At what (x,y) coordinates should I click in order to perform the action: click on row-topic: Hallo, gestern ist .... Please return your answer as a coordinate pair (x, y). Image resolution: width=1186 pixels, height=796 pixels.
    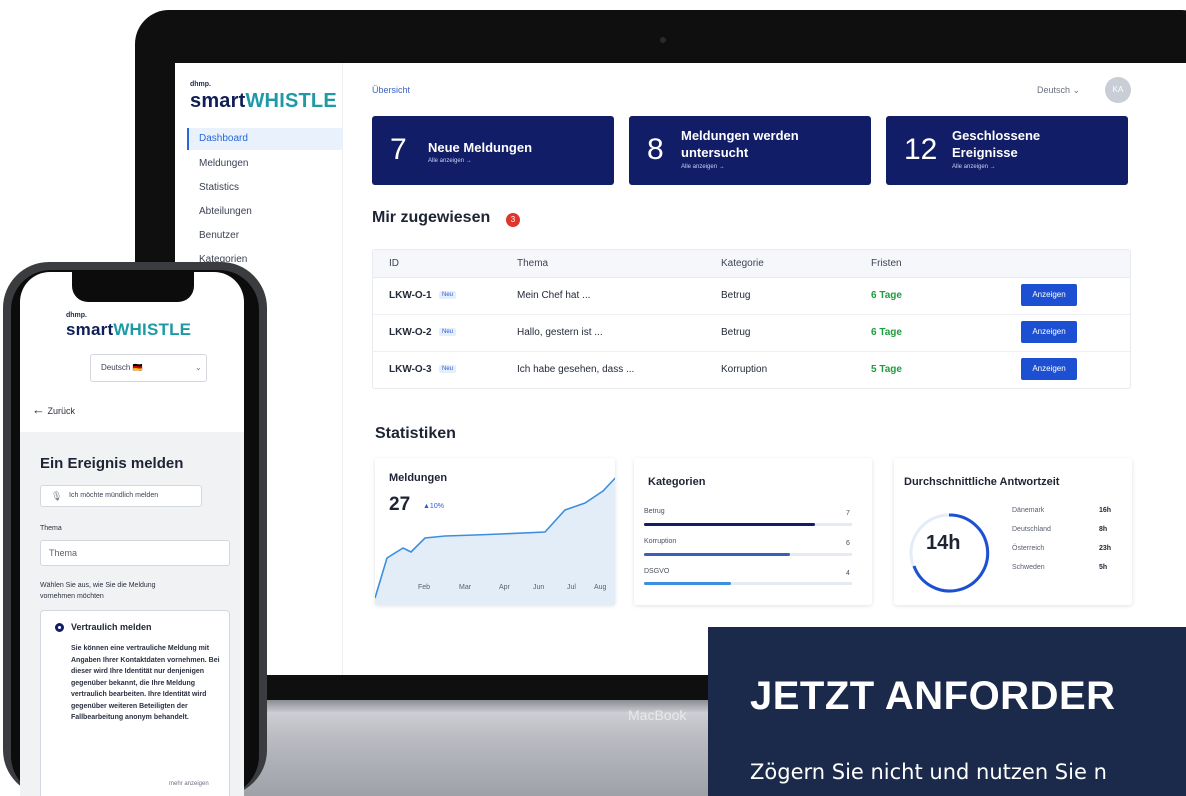
    Looking at the image, I should click on (560, 332).